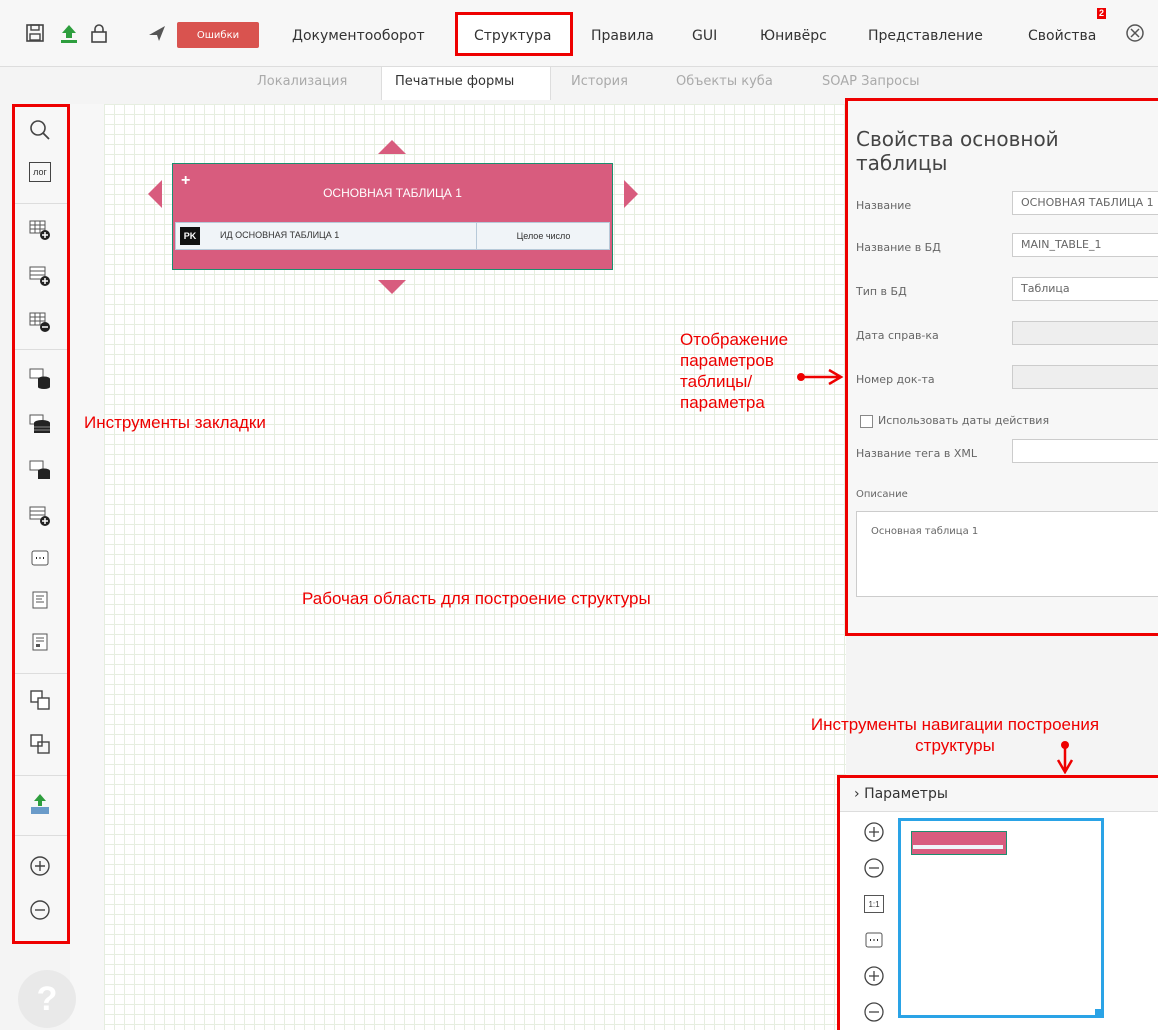 Image resolution: width=1158 pixels, height=1030 pixels. What do you see at coordinates (898, 247) in the screenshot?
I see `db-name-label: Название в БД` at bounding box center [898, 247].